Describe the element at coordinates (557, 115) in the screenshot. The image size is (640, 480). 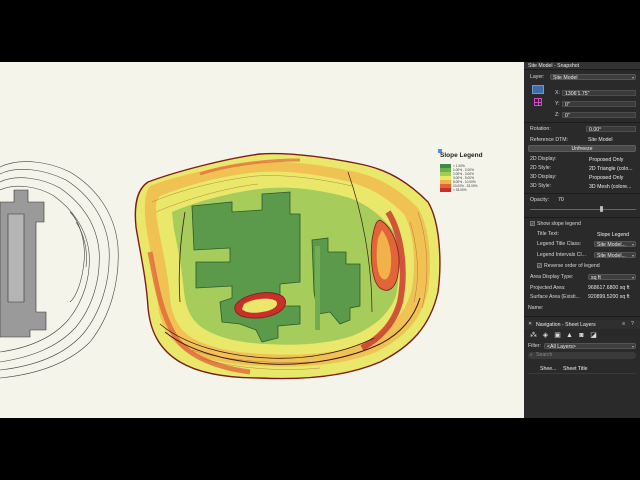
I see `z-label: Z:` at that location.